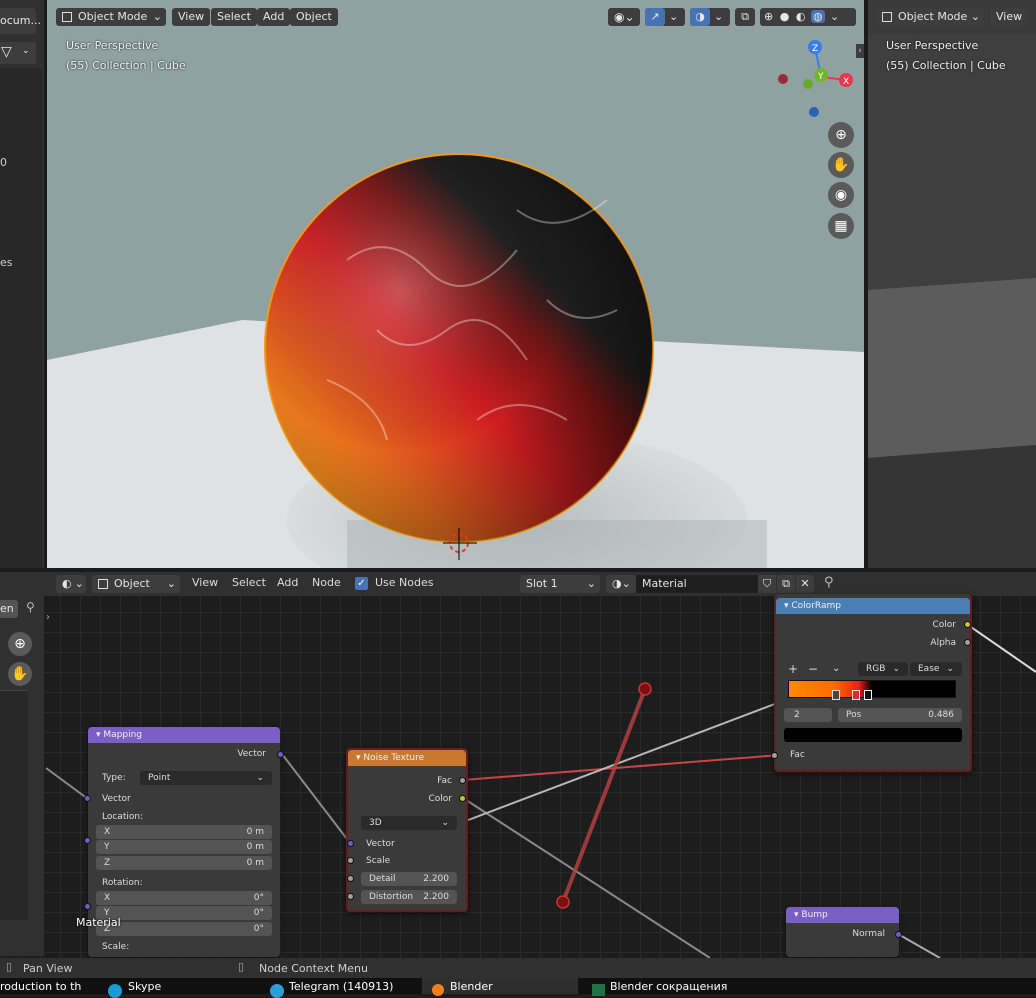  I want to click on mapping-rotation-socket, so click(87, 906).